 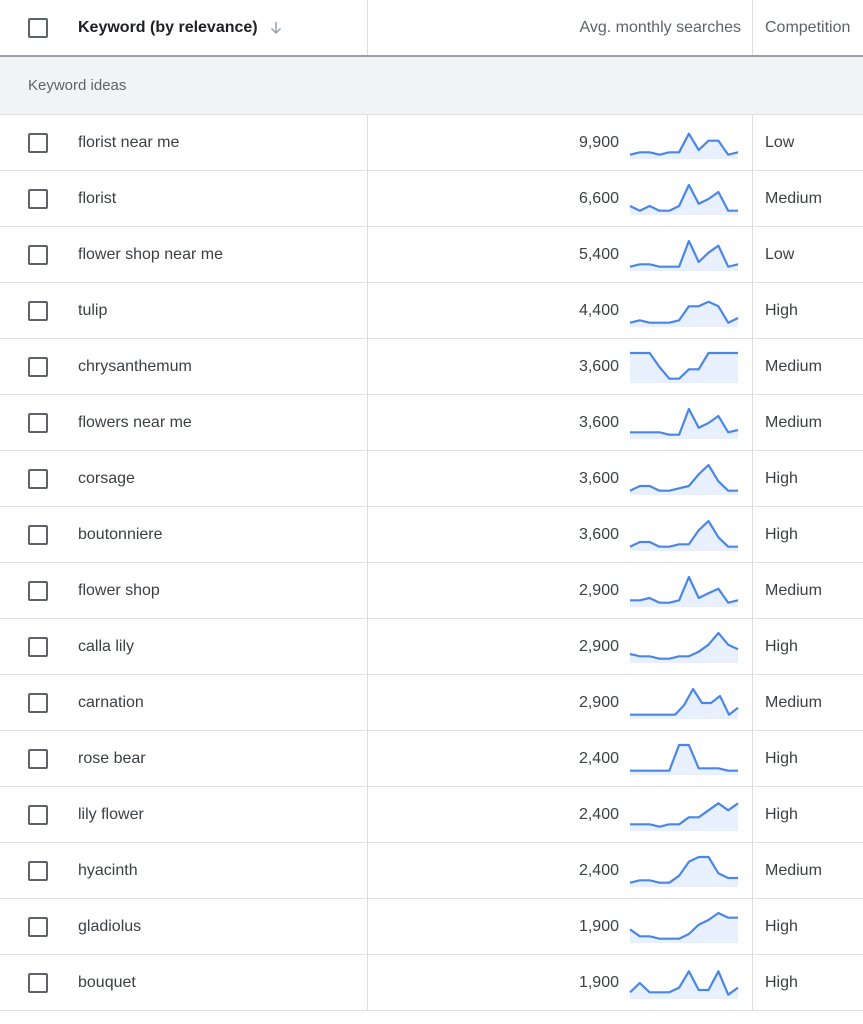 I want to click on table-row: boutonniere 3,600 High, so click(x=431, y=535).